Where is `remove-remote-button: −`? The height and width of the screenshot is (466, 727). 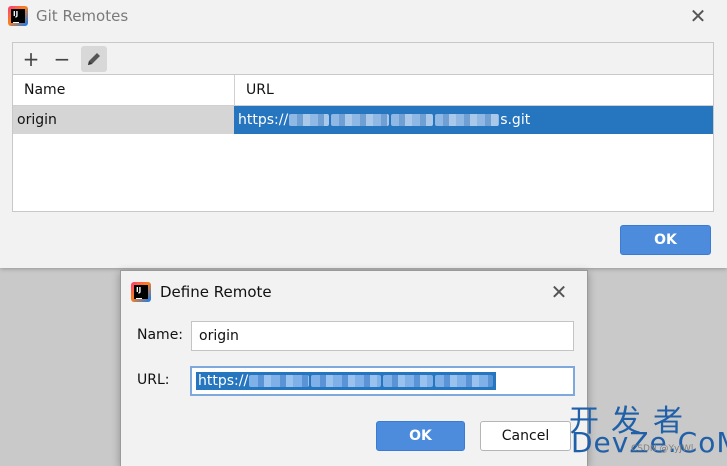 remove-remote-button: − is located at coordinates (62, 59).